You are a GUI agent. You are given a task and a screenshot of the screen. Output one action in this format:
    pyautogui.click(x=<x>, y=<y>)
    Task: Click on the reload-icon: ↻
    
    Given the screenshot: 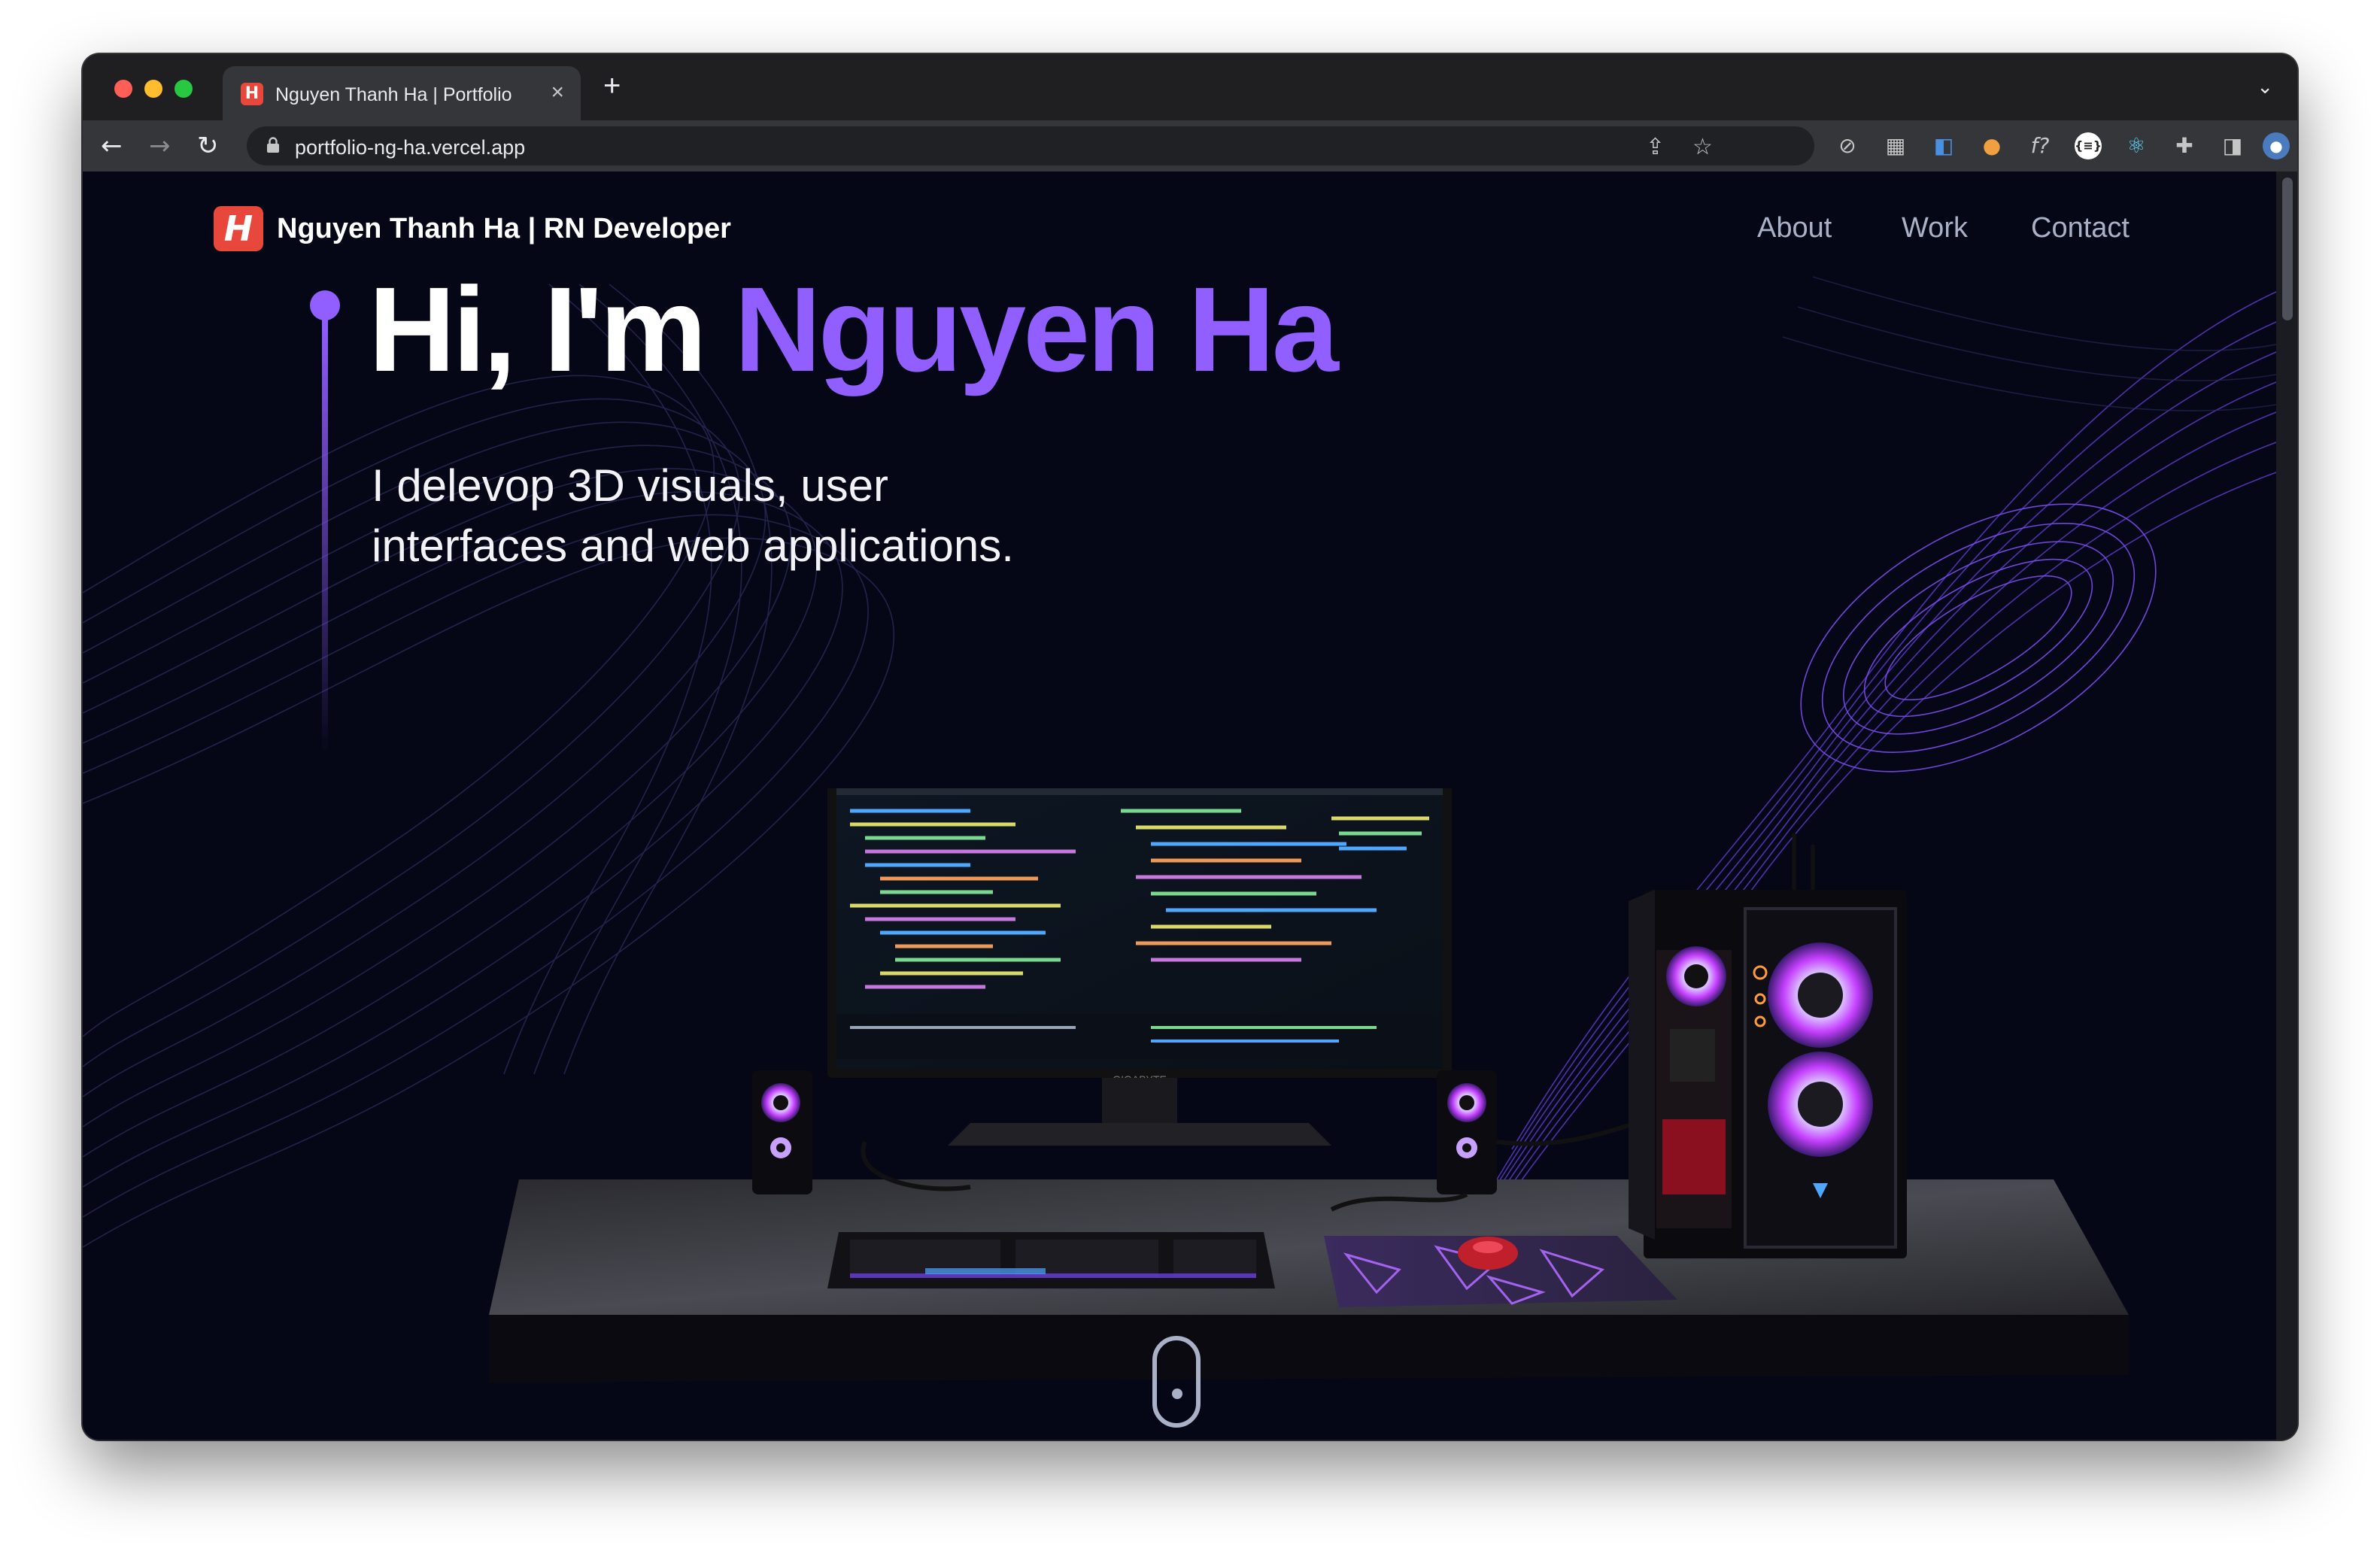 What is the action you would take?
    pyautogui.click(x=208, y=146)
    